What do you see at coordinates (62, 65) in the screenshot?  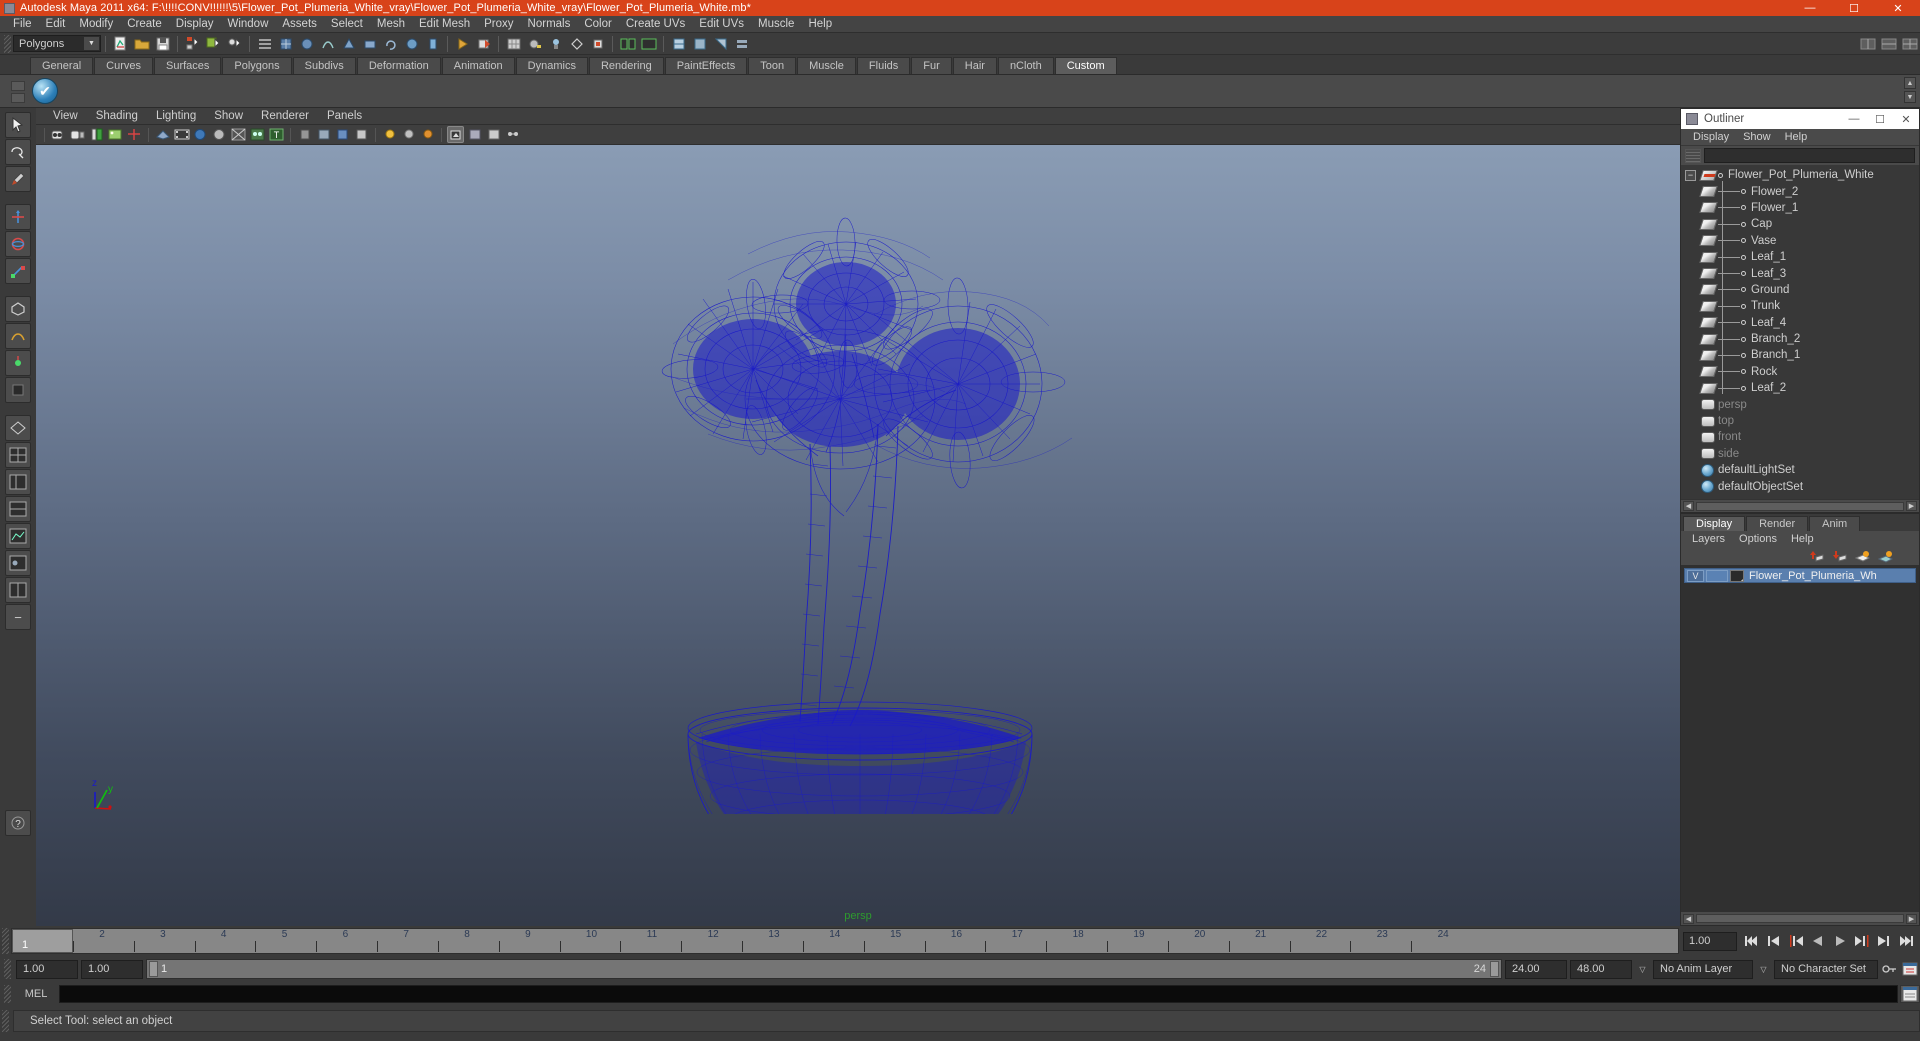 I see `shelf-tab-general: General` at bounding box center [62, 65].